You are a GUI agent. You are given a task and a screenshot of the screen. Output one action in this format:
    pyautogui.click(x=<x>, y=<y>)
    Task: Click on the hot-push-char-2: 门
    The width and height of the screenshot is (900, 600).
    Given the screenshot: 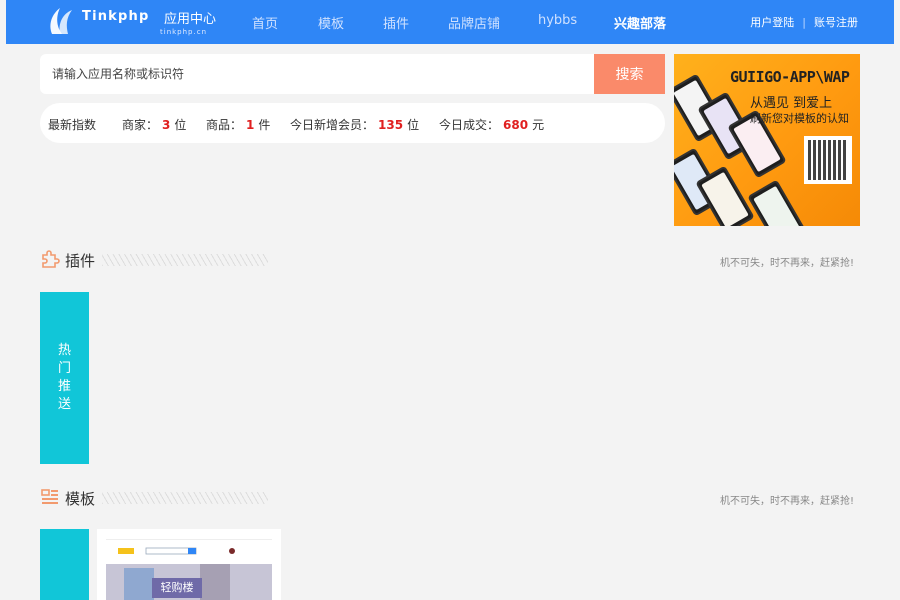 What is the action you would take?
    pyautogui.click(x=64, y=368)
    